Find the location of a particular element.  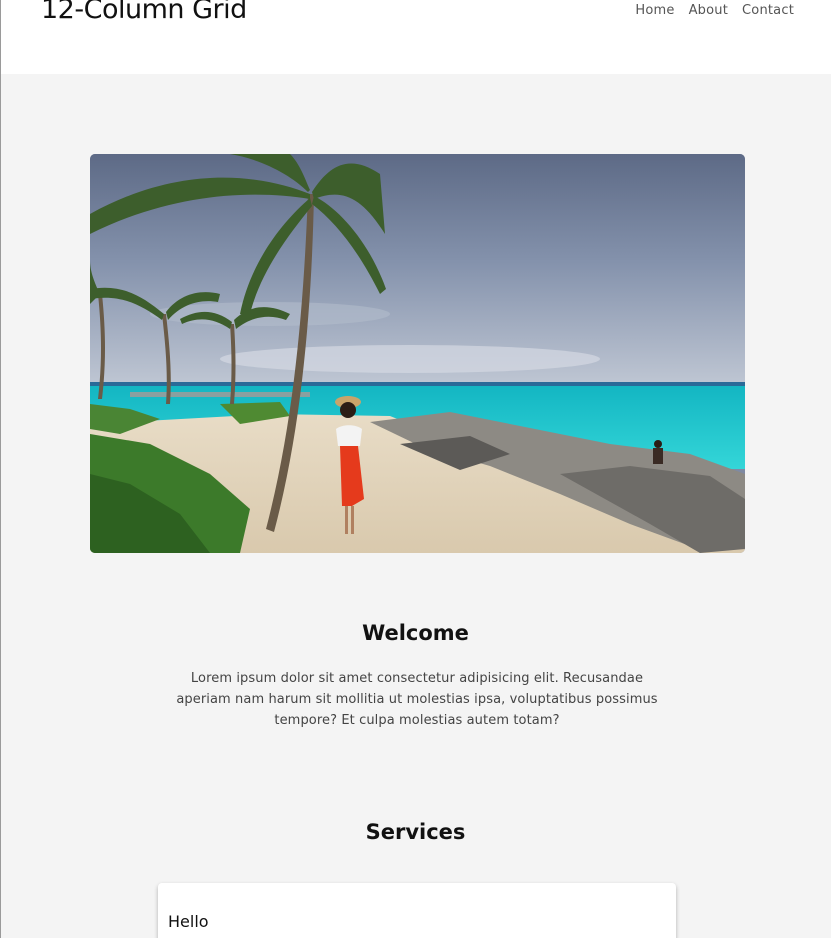

site-brand: 12-Column Grid is located at coordinates (144, 15).